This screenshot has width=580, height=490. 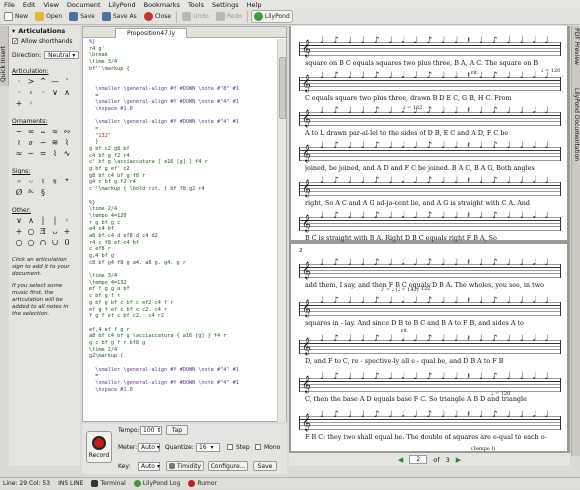 I want to click on ornament-icon: ≋, so click(x=55, y=143).